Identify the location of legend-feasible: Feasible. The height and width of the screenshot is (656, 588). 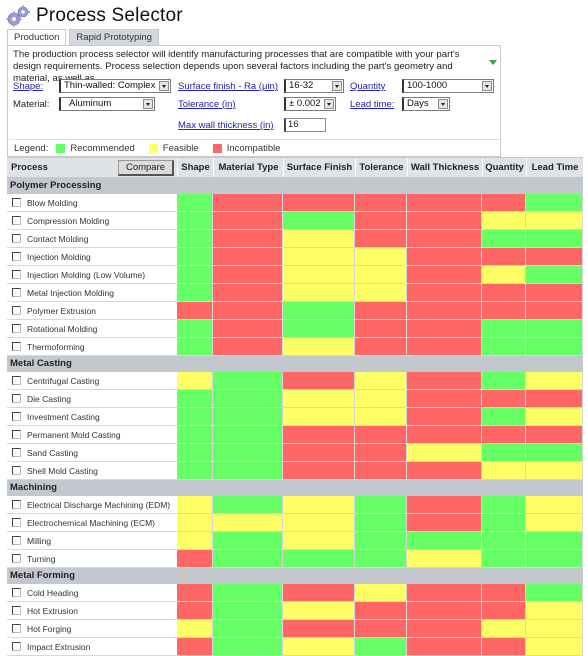
(180, 148).